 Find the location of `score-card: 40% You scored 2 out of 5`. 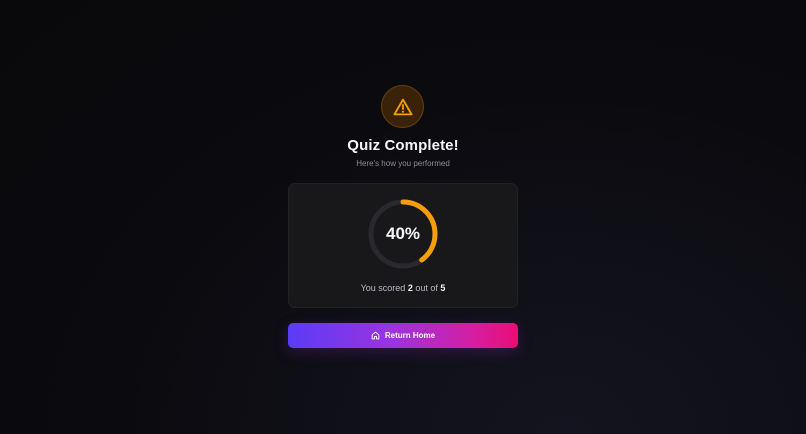

score-card: 40% You scored 2 out of 5 is located at coordinates (403, 245).